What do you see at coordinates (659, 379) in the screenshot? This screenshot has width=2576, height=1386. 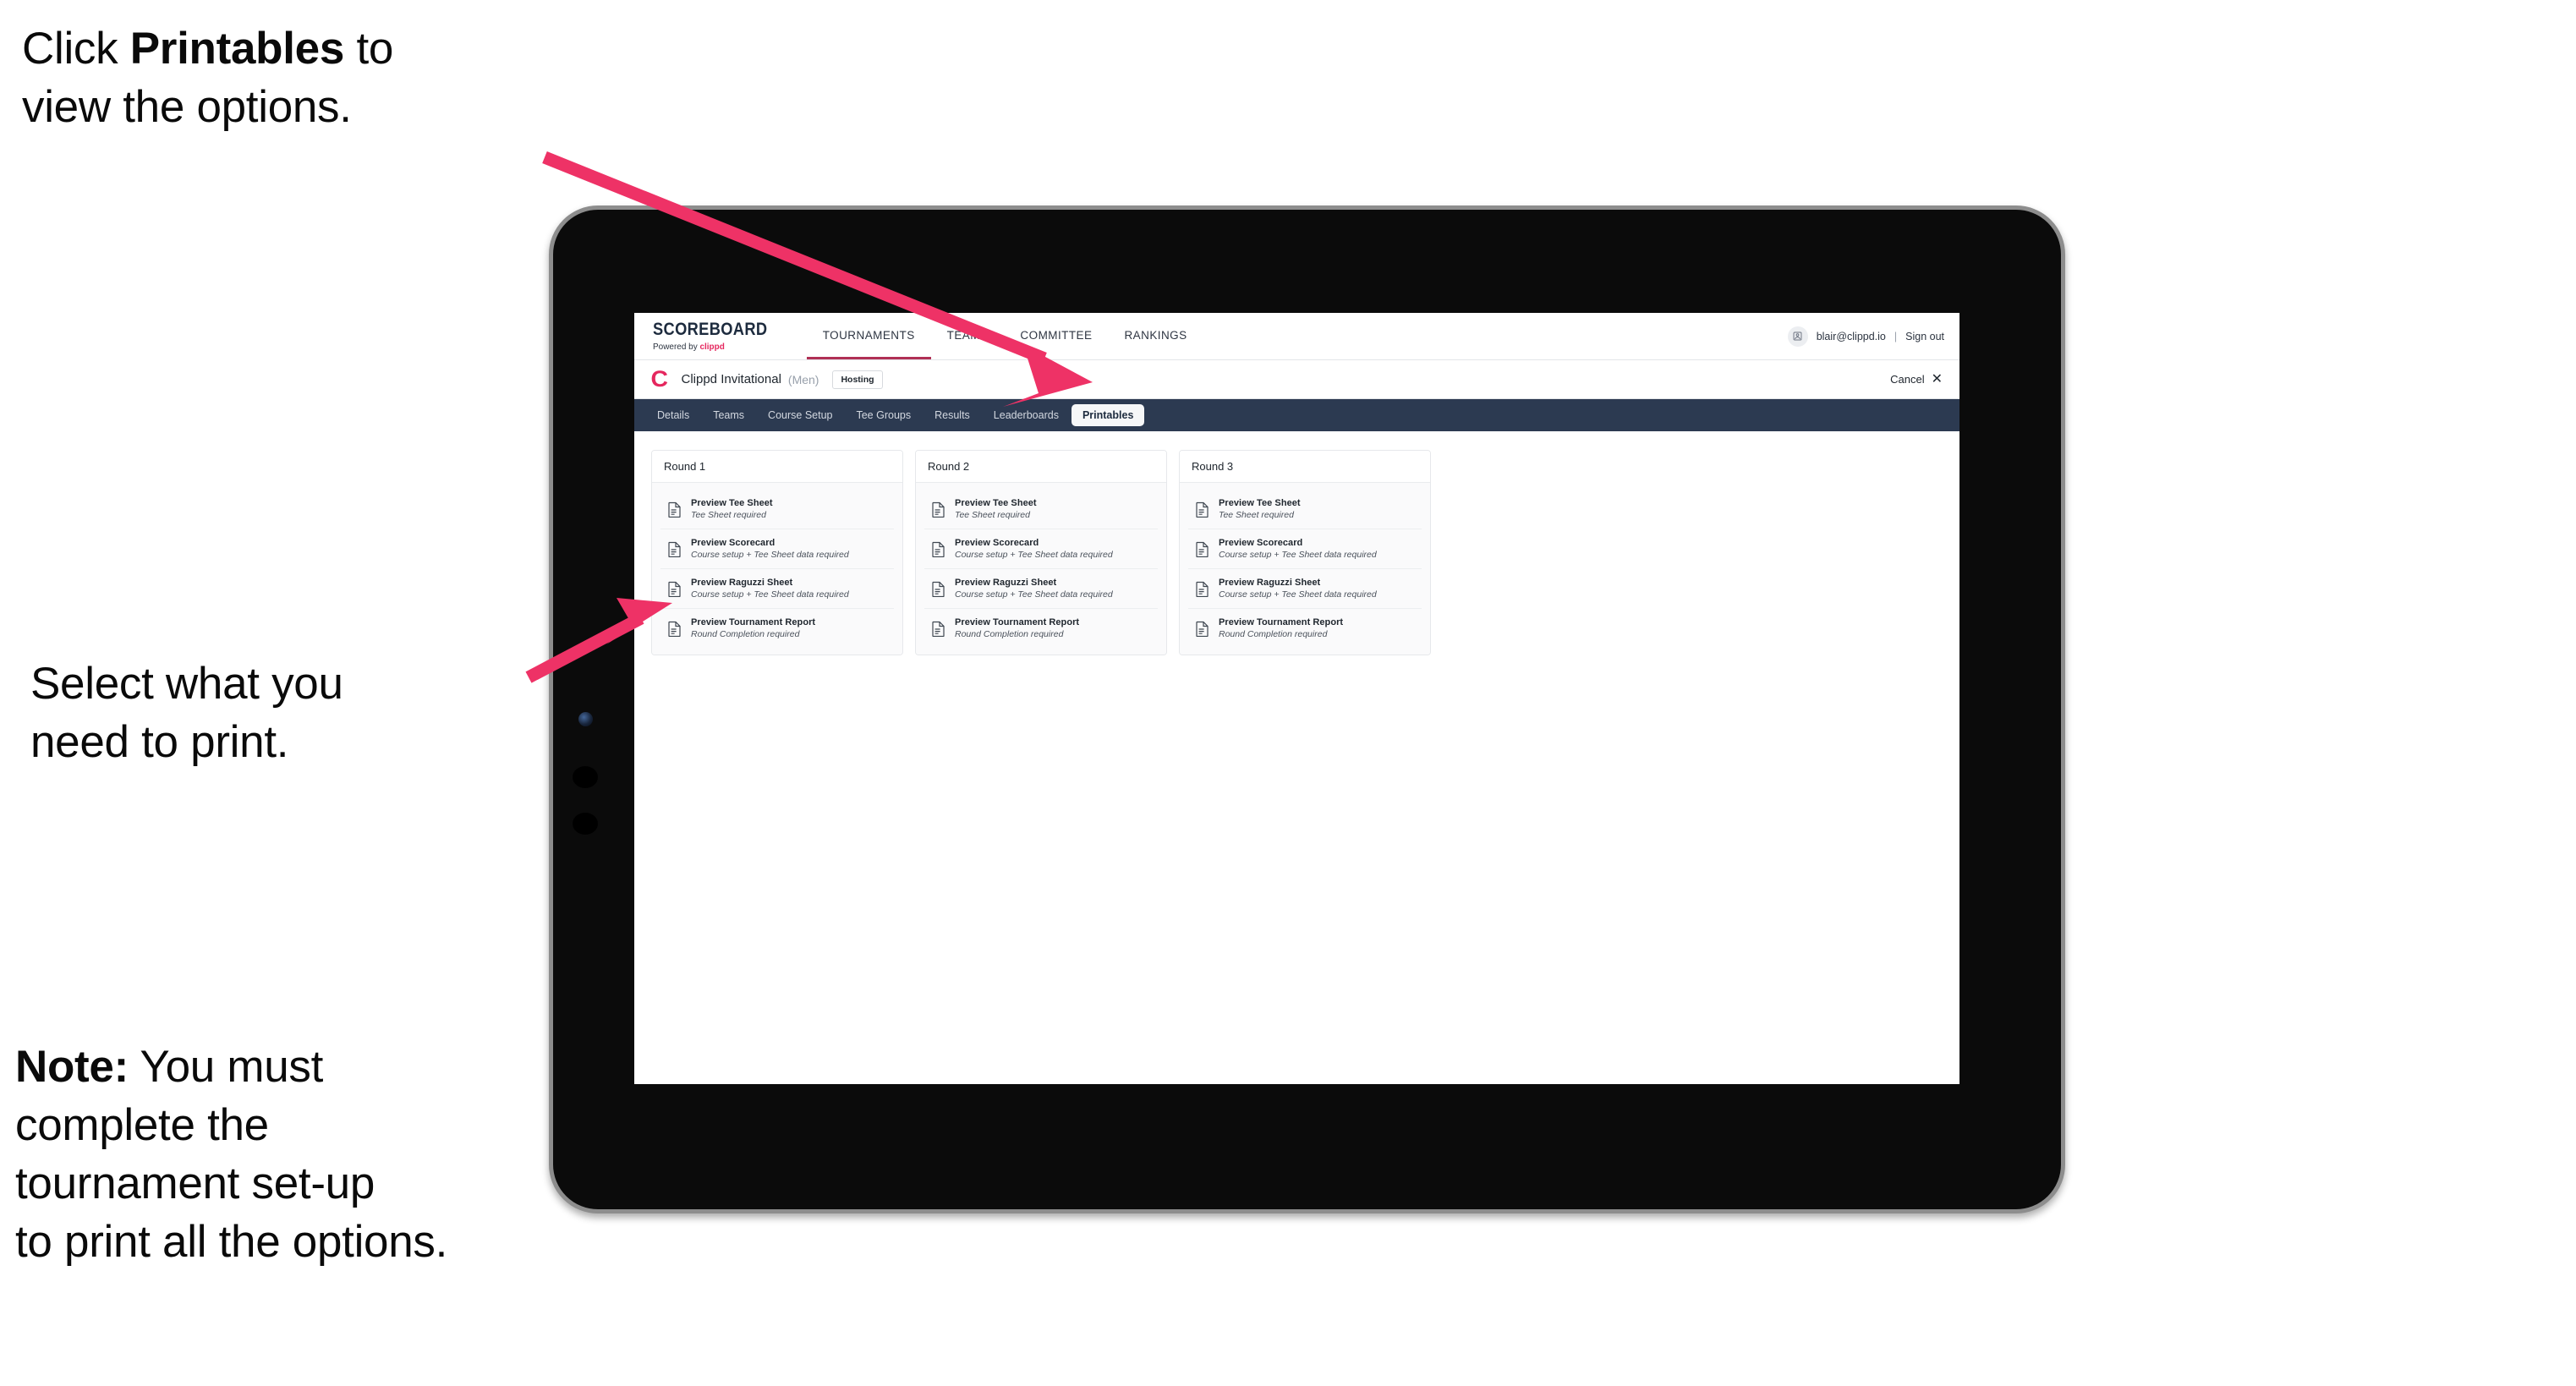 I see `clippd-c-logo-icon: C` at bounding box center [659, 379].